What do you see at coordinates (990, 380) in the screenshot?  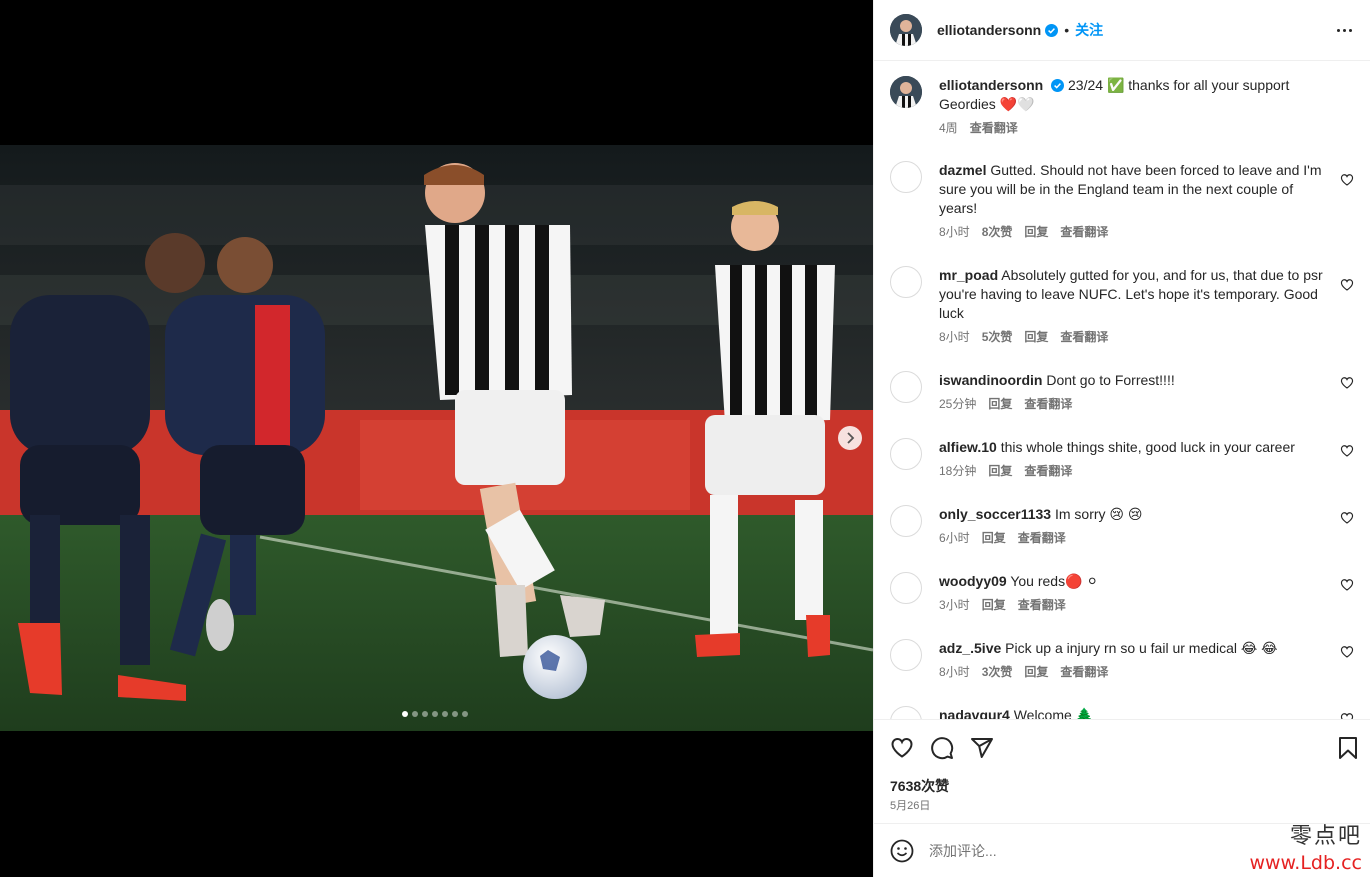 I see `comment-username: iswandinoordin` at bounding box center [990, 380].